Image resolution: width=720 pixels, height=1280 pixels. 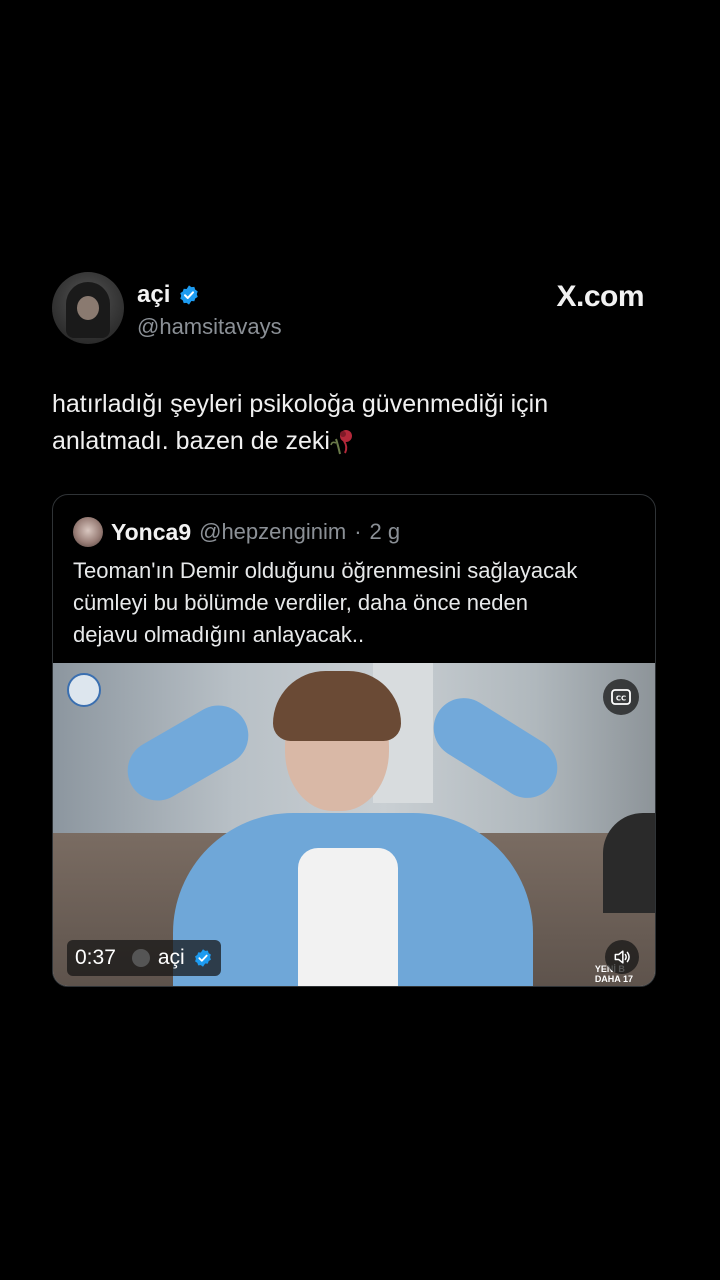 What do you see at coordinates (84, 690) in the screenshot?
I see `channel-logo-icon` at bounding box center [84, 690].